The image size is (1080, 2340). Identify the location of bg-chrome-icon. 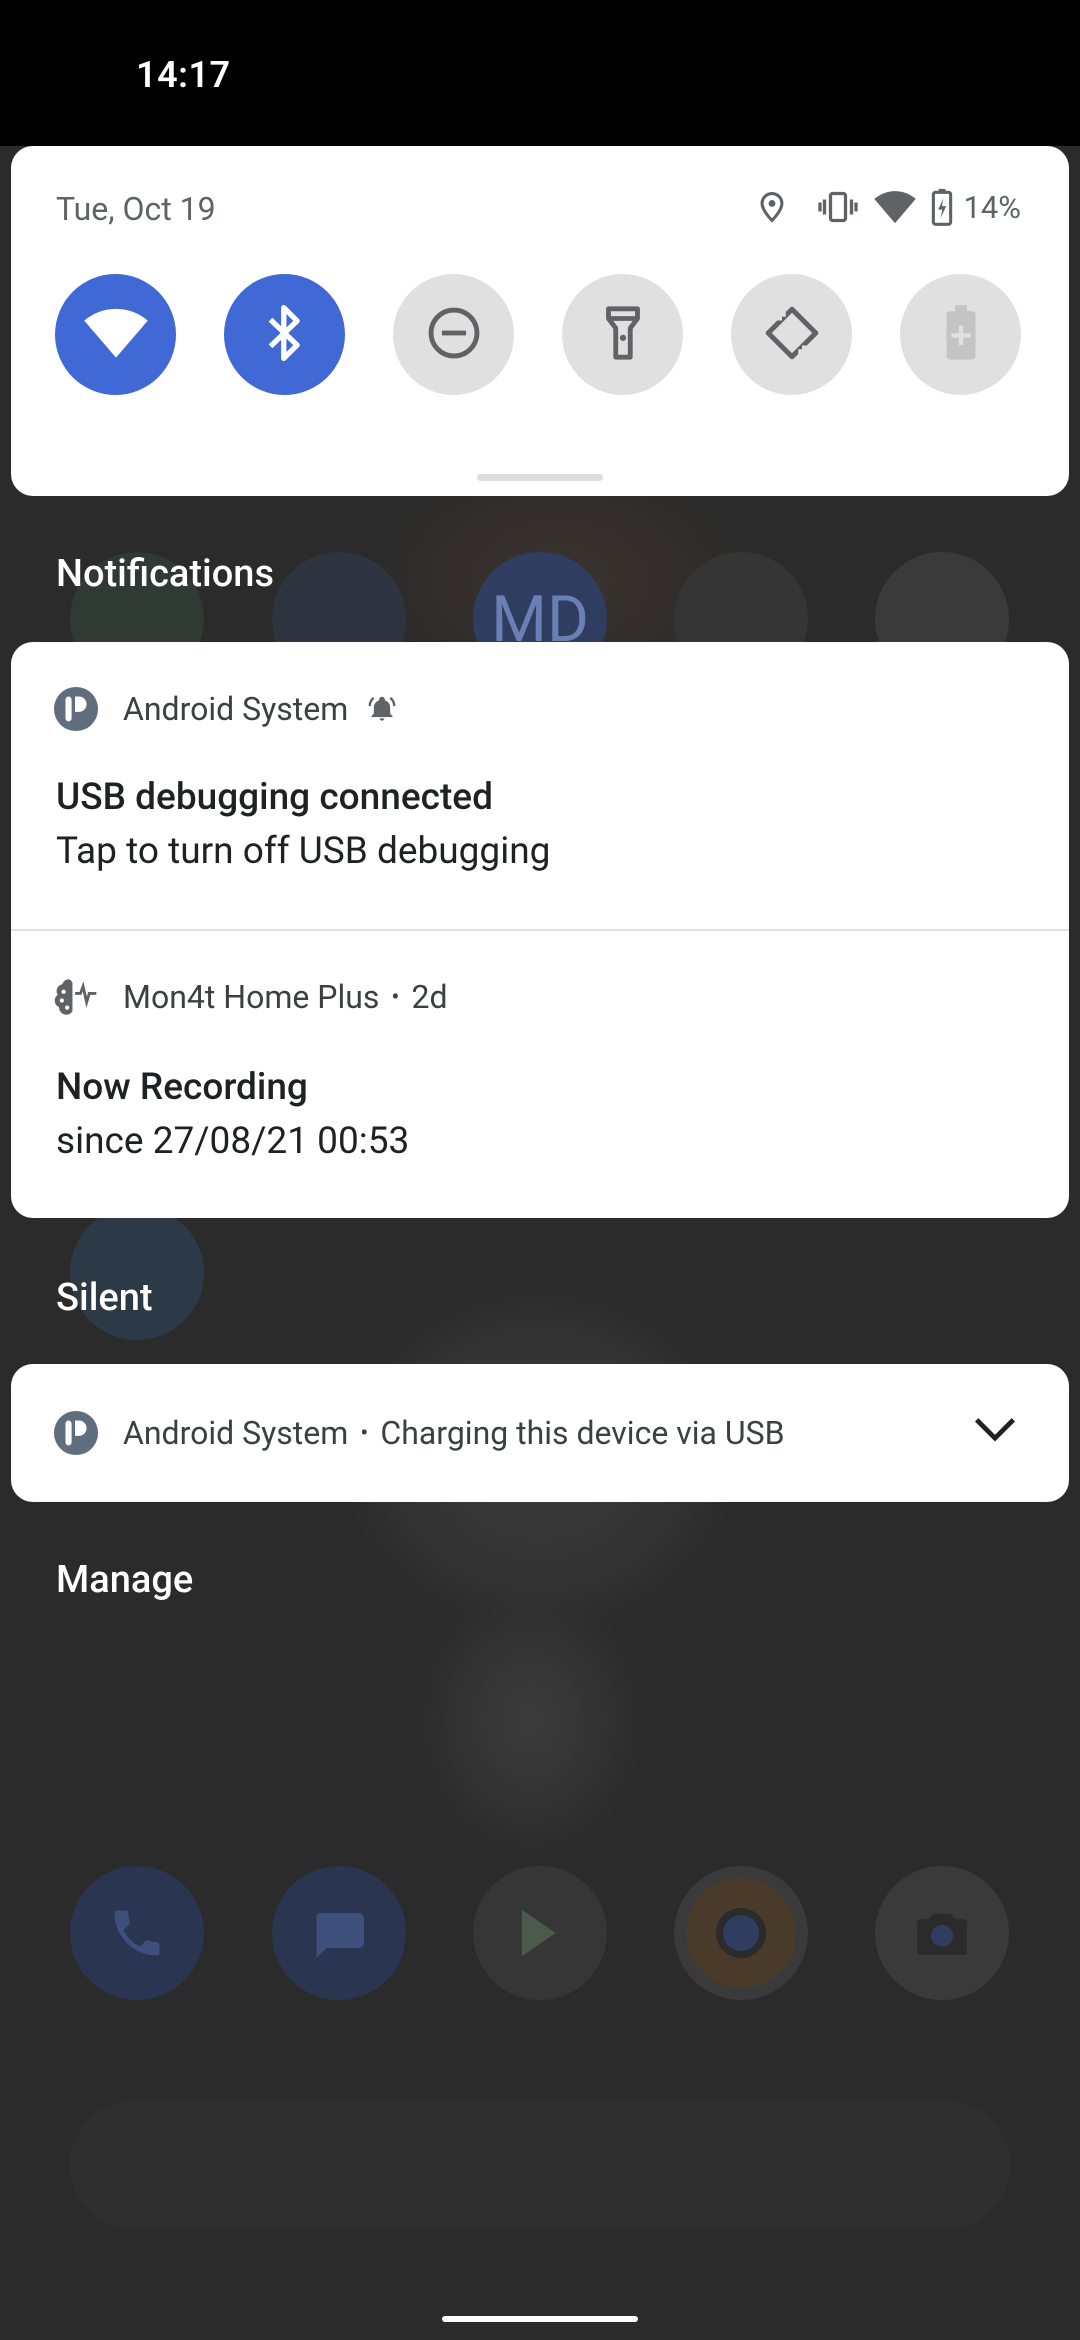
(741, 1933).